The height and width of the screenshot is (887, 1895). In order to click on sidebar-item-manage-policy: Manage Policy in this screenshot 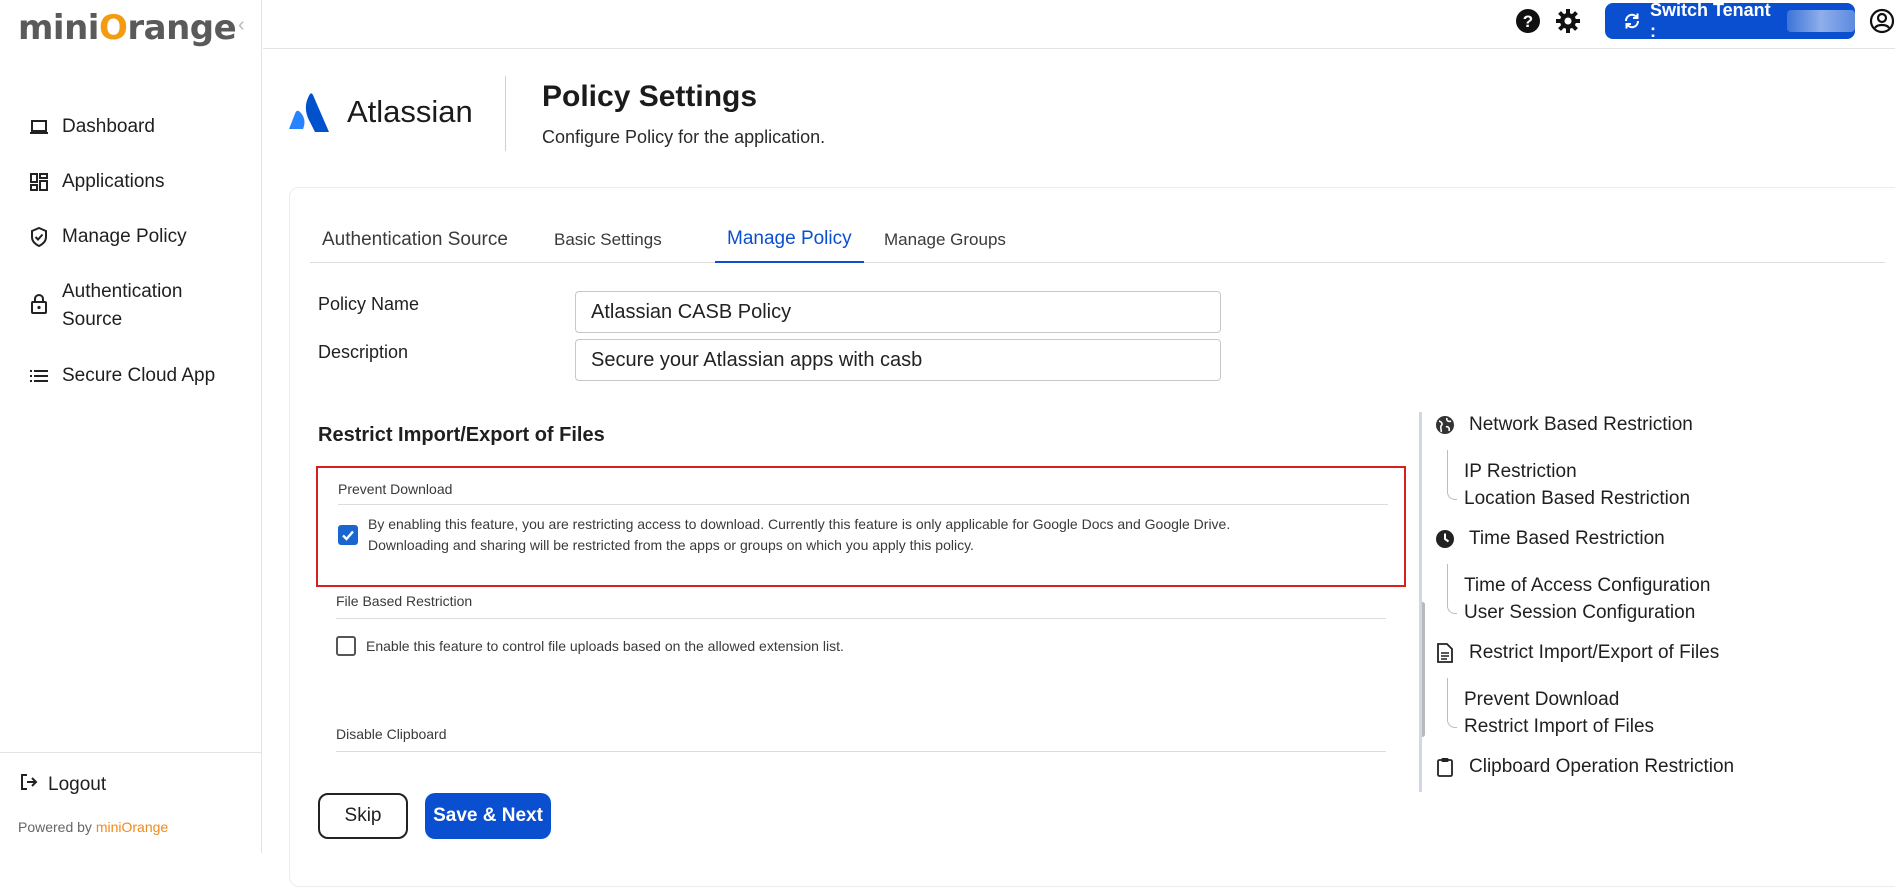, I will do `click(131, 241)`.